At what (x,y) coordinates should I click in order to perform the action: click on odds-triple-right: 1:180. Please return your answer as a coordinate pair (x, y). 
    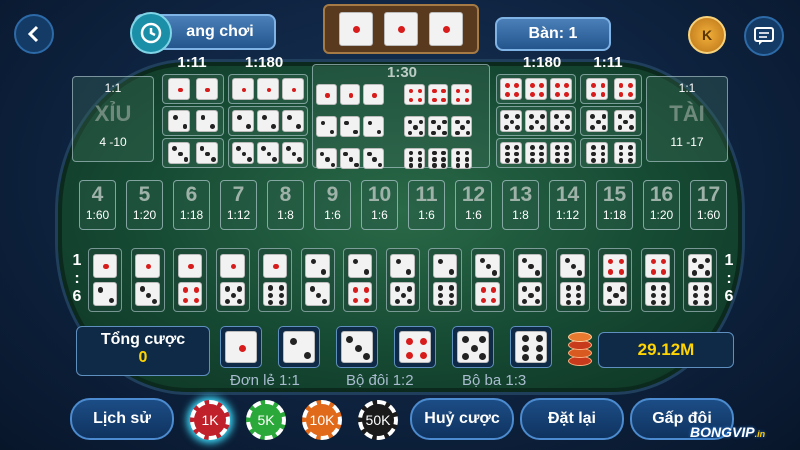
    Looking at the image, I should click on (542, 62).